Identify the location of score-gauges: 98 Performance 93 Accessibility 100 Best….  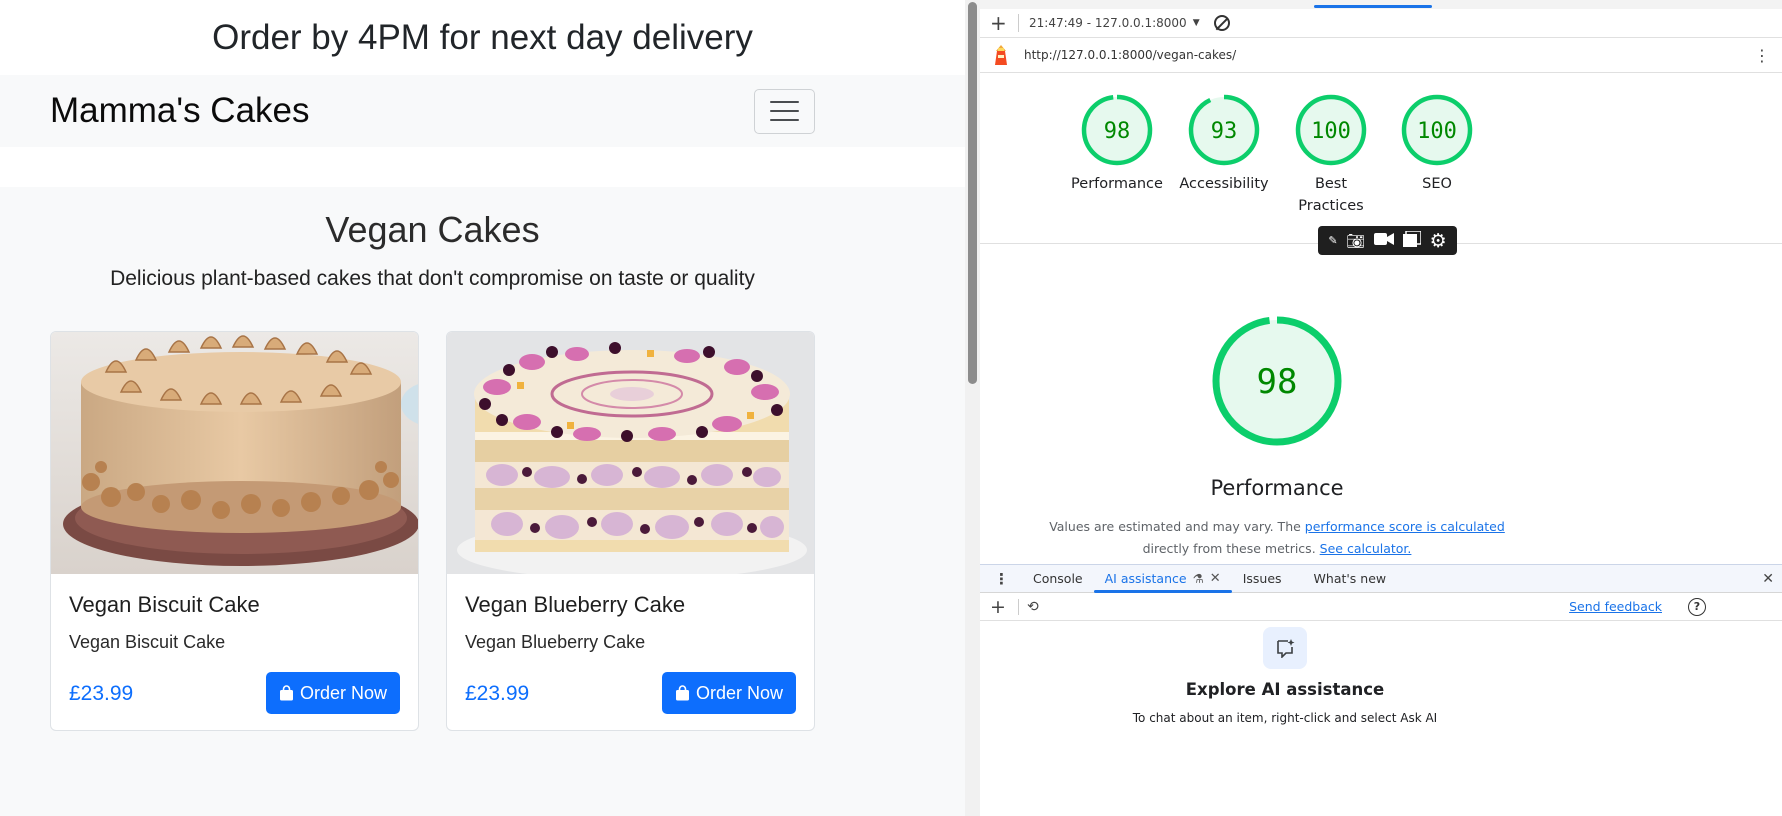
(1381, 159).